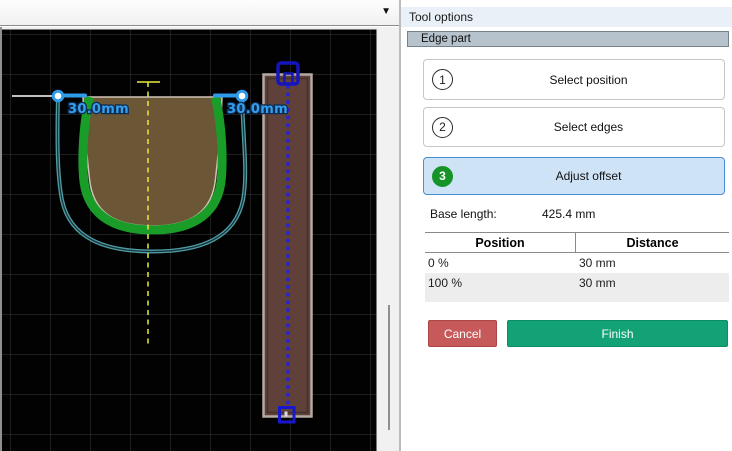 The image size is (732, 451). I want to click on viewport-toolbar: ▼, so click(199, 13).